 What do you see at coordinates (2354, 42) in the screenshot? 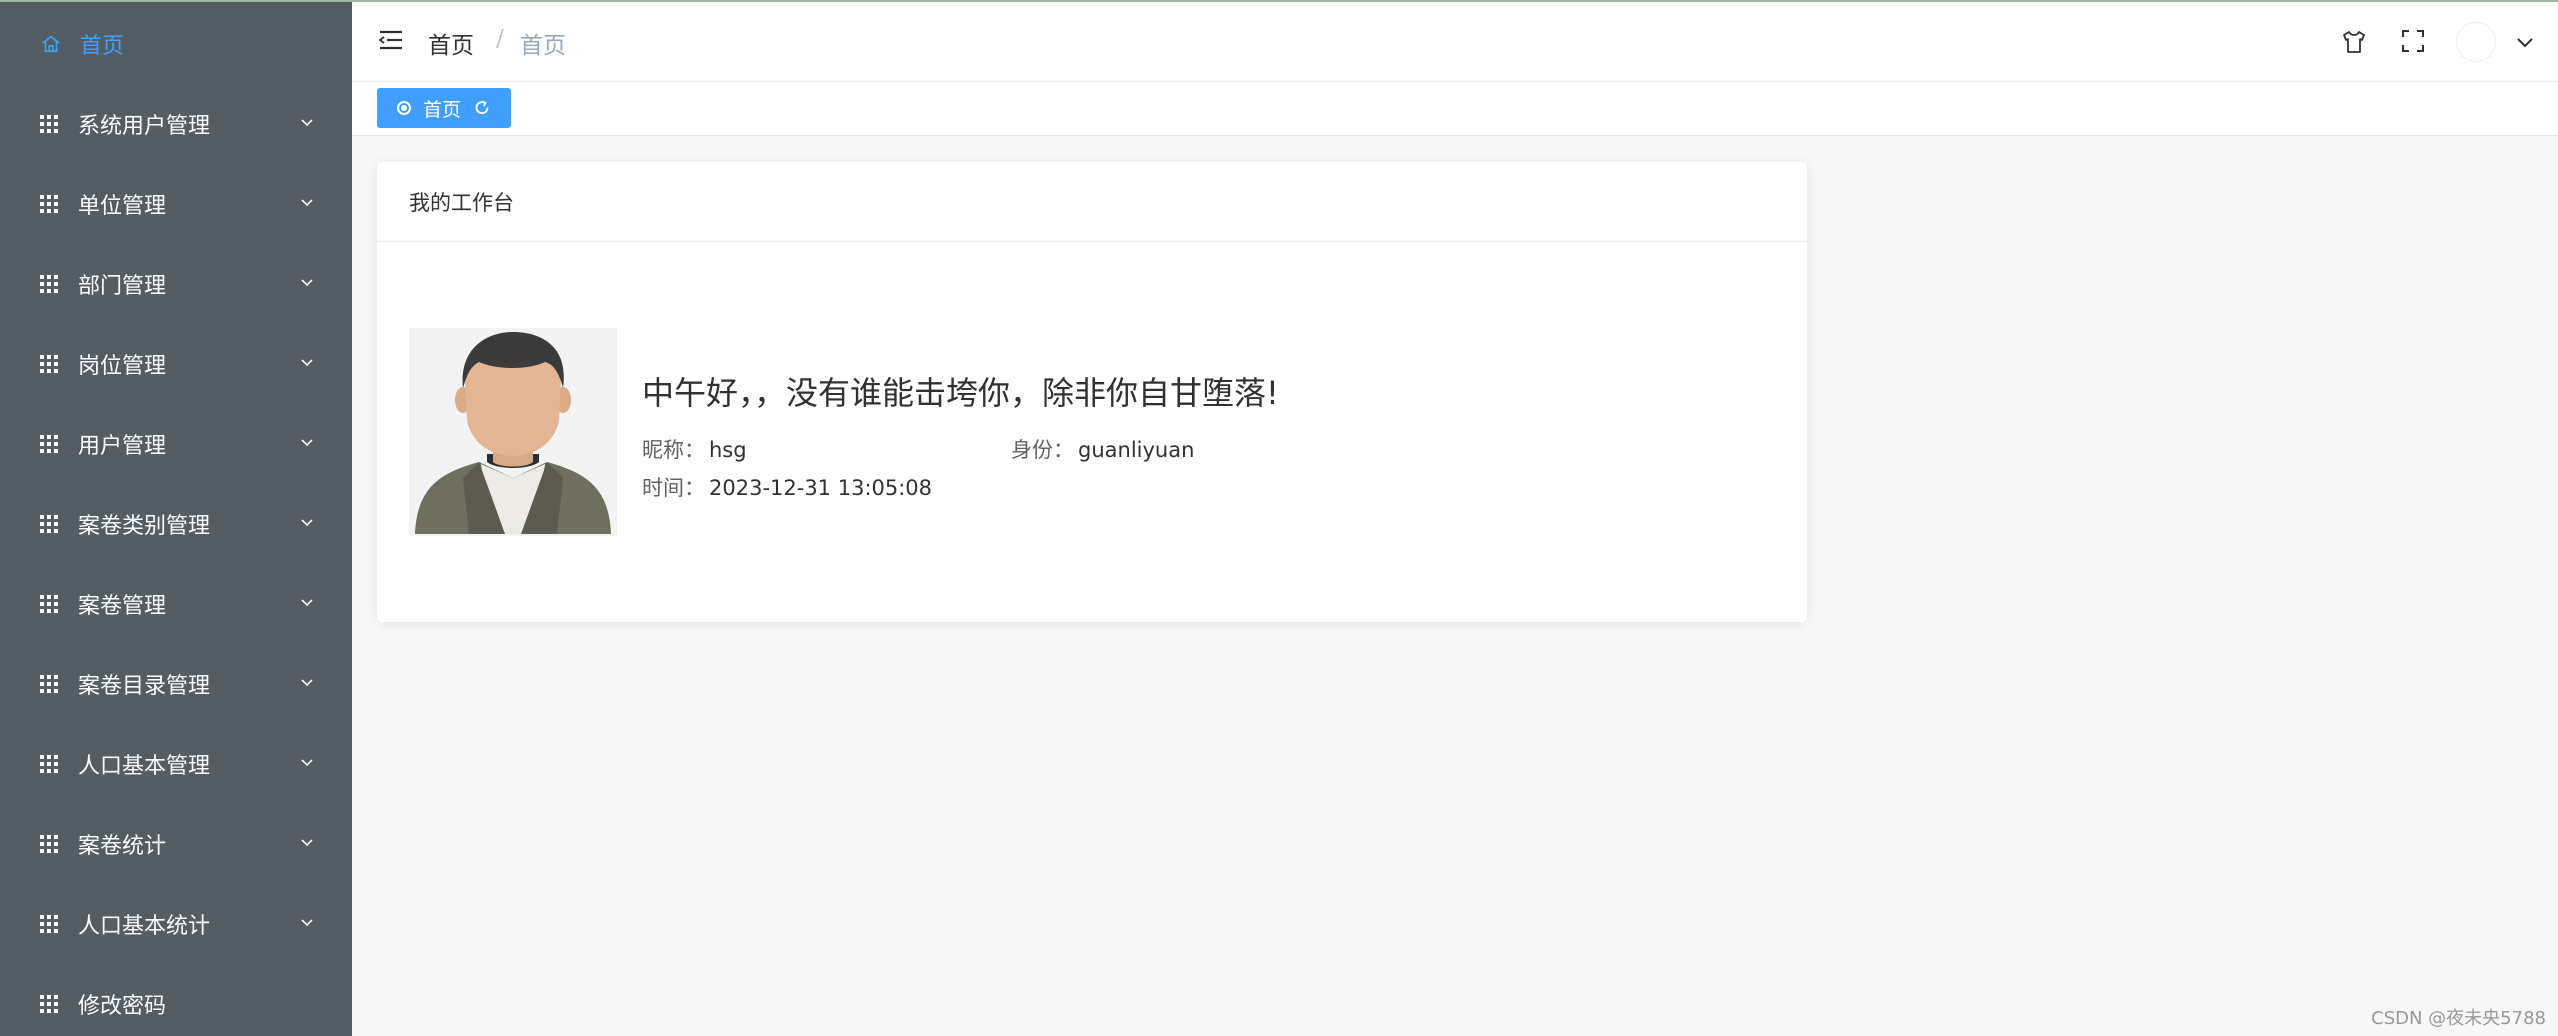
I see `shirt-icon` at bounding box center [2354, 42].